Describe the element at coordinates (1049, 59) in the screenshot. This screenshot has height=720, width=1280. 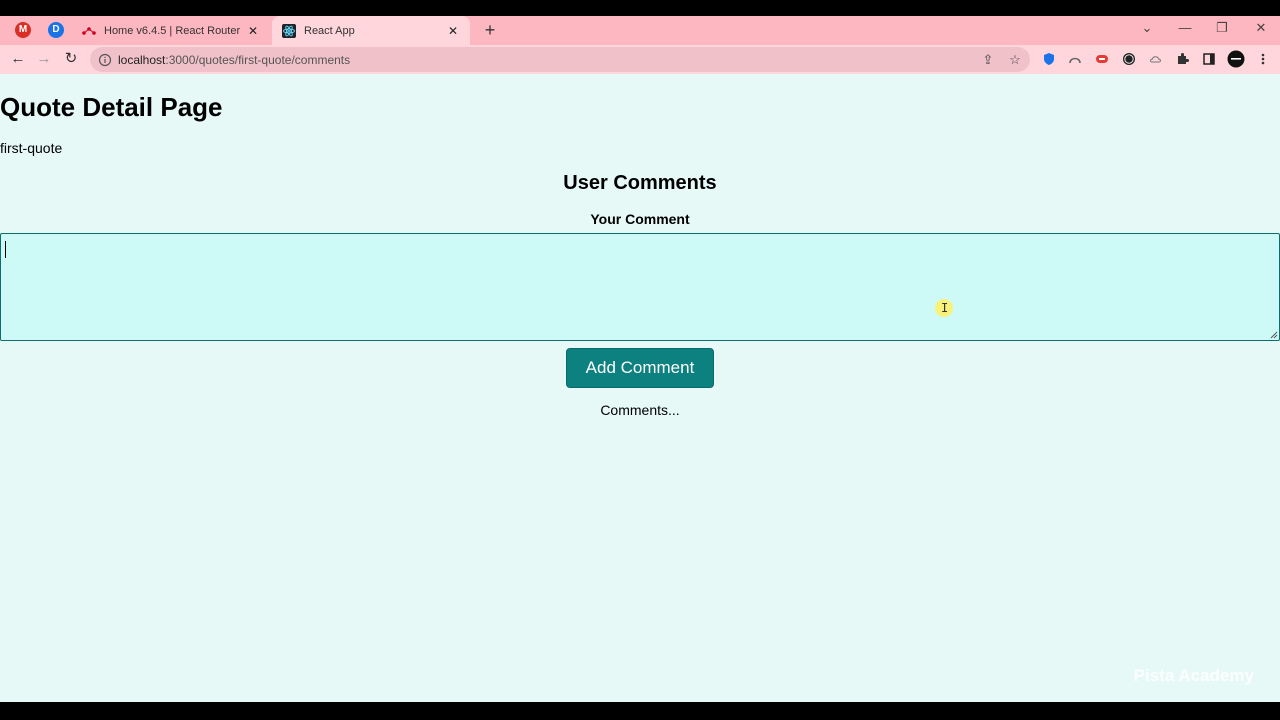
I see `shield-extension-icon` at that location.